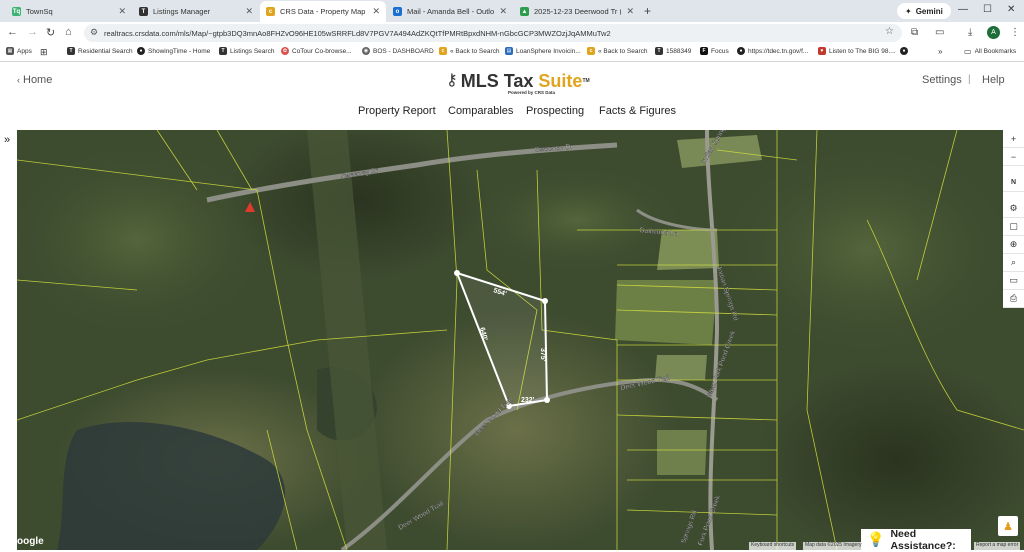 The image size is (1024, 552). Describe the element at coordinates (970, 32) in the screenshot. I see `downloads-icon: ⤓` at that location.